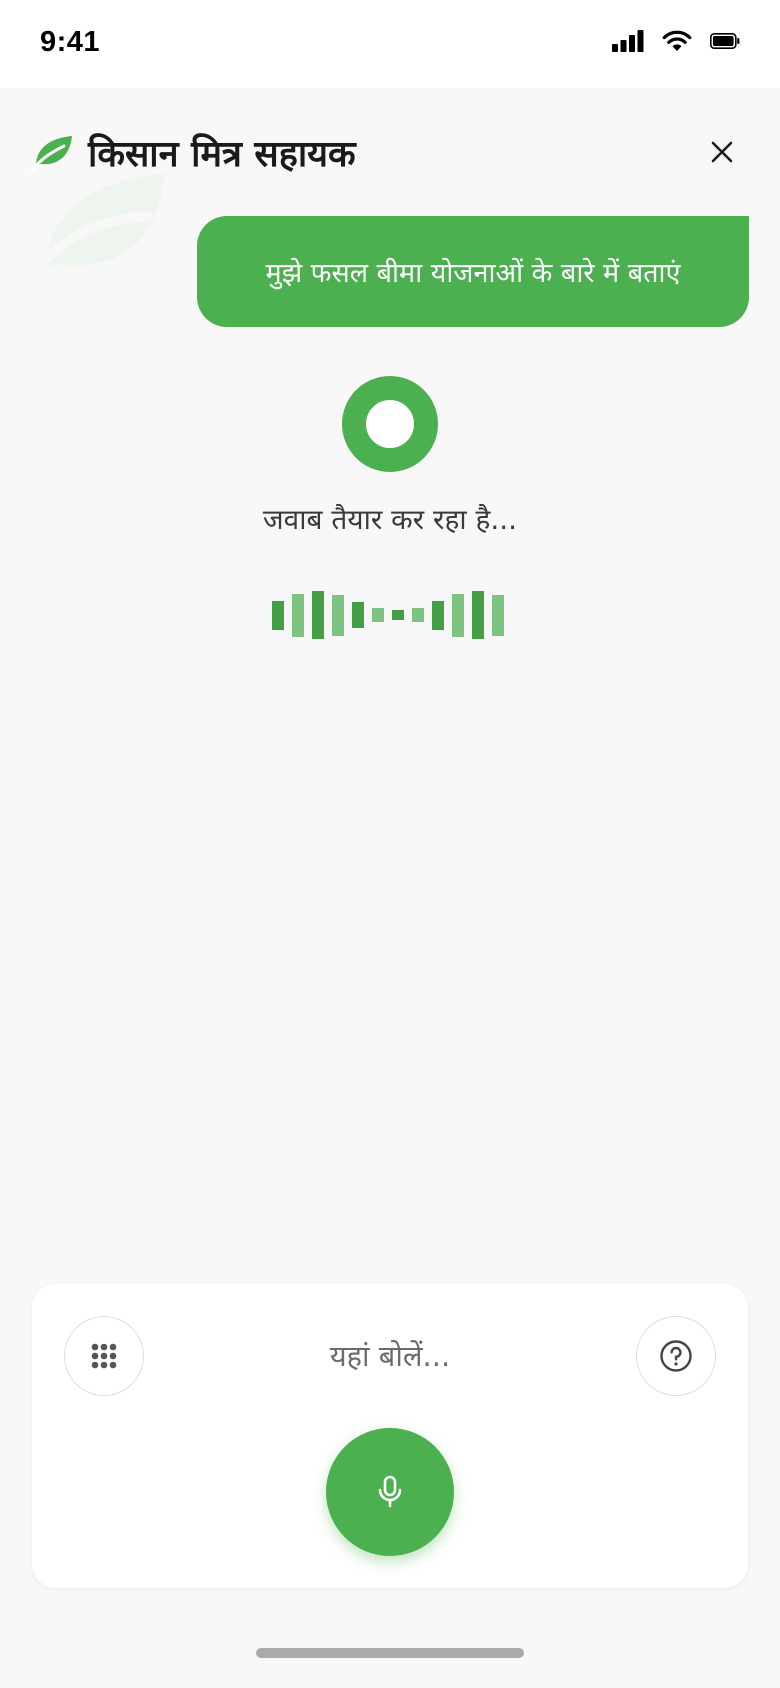 The height and width of the screenshot is (1688, 780). I want to click on leaf-icon, so click(51, 154).